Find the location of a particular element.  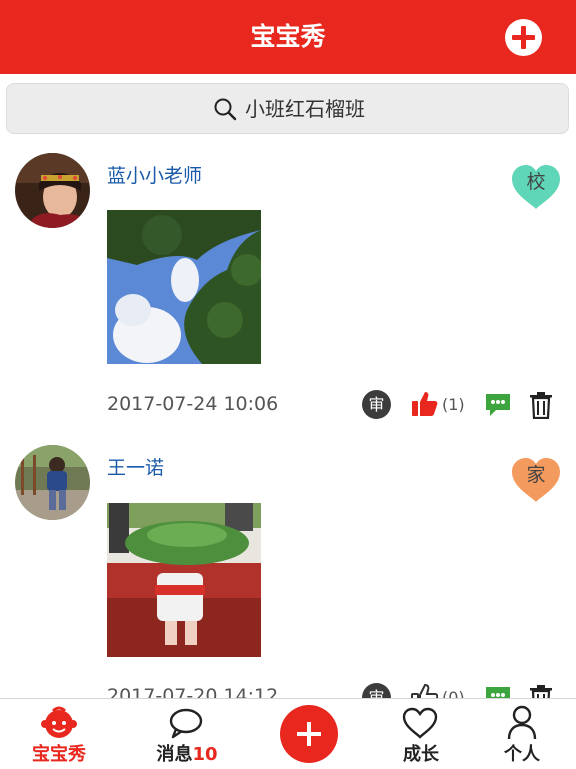

tab-messages: 消息10 is located at coordinates (187, 734).